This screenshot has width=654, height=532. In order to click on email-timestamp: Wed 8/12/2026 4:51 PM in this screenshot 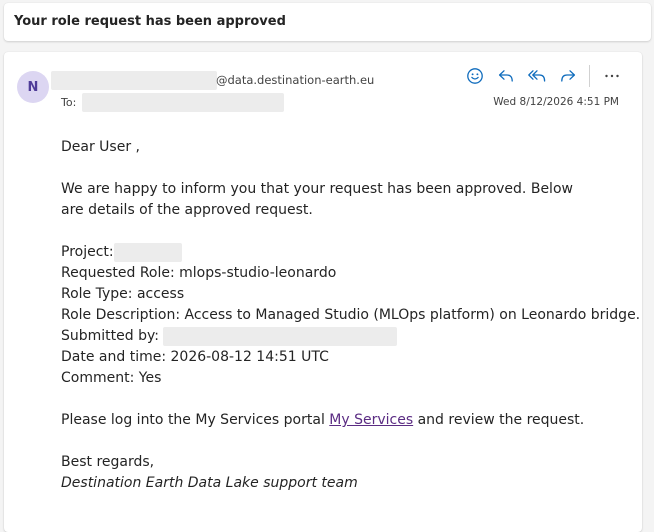, I will do `click(556, 102)`.